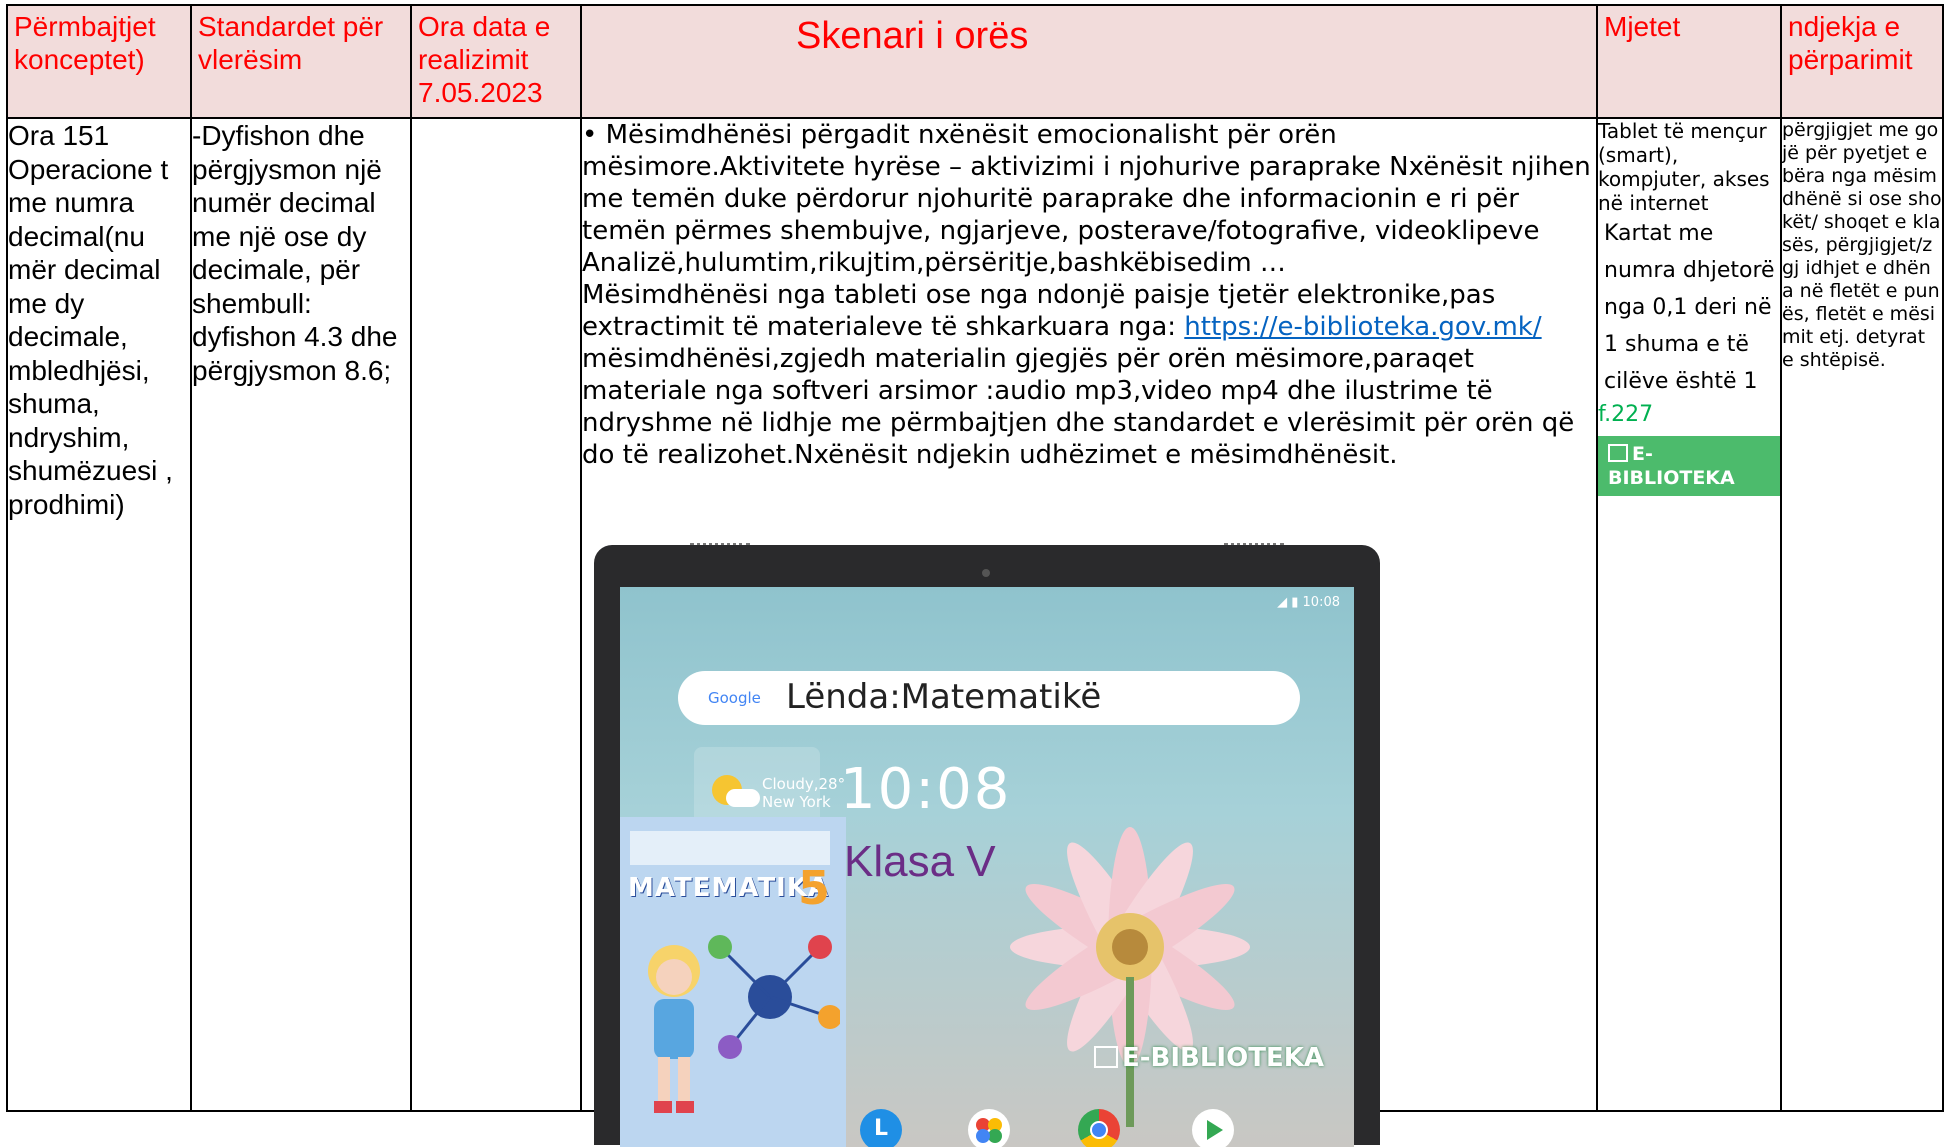  I want to click on weather-condition: Cloudy,28°, so click(804, 784).